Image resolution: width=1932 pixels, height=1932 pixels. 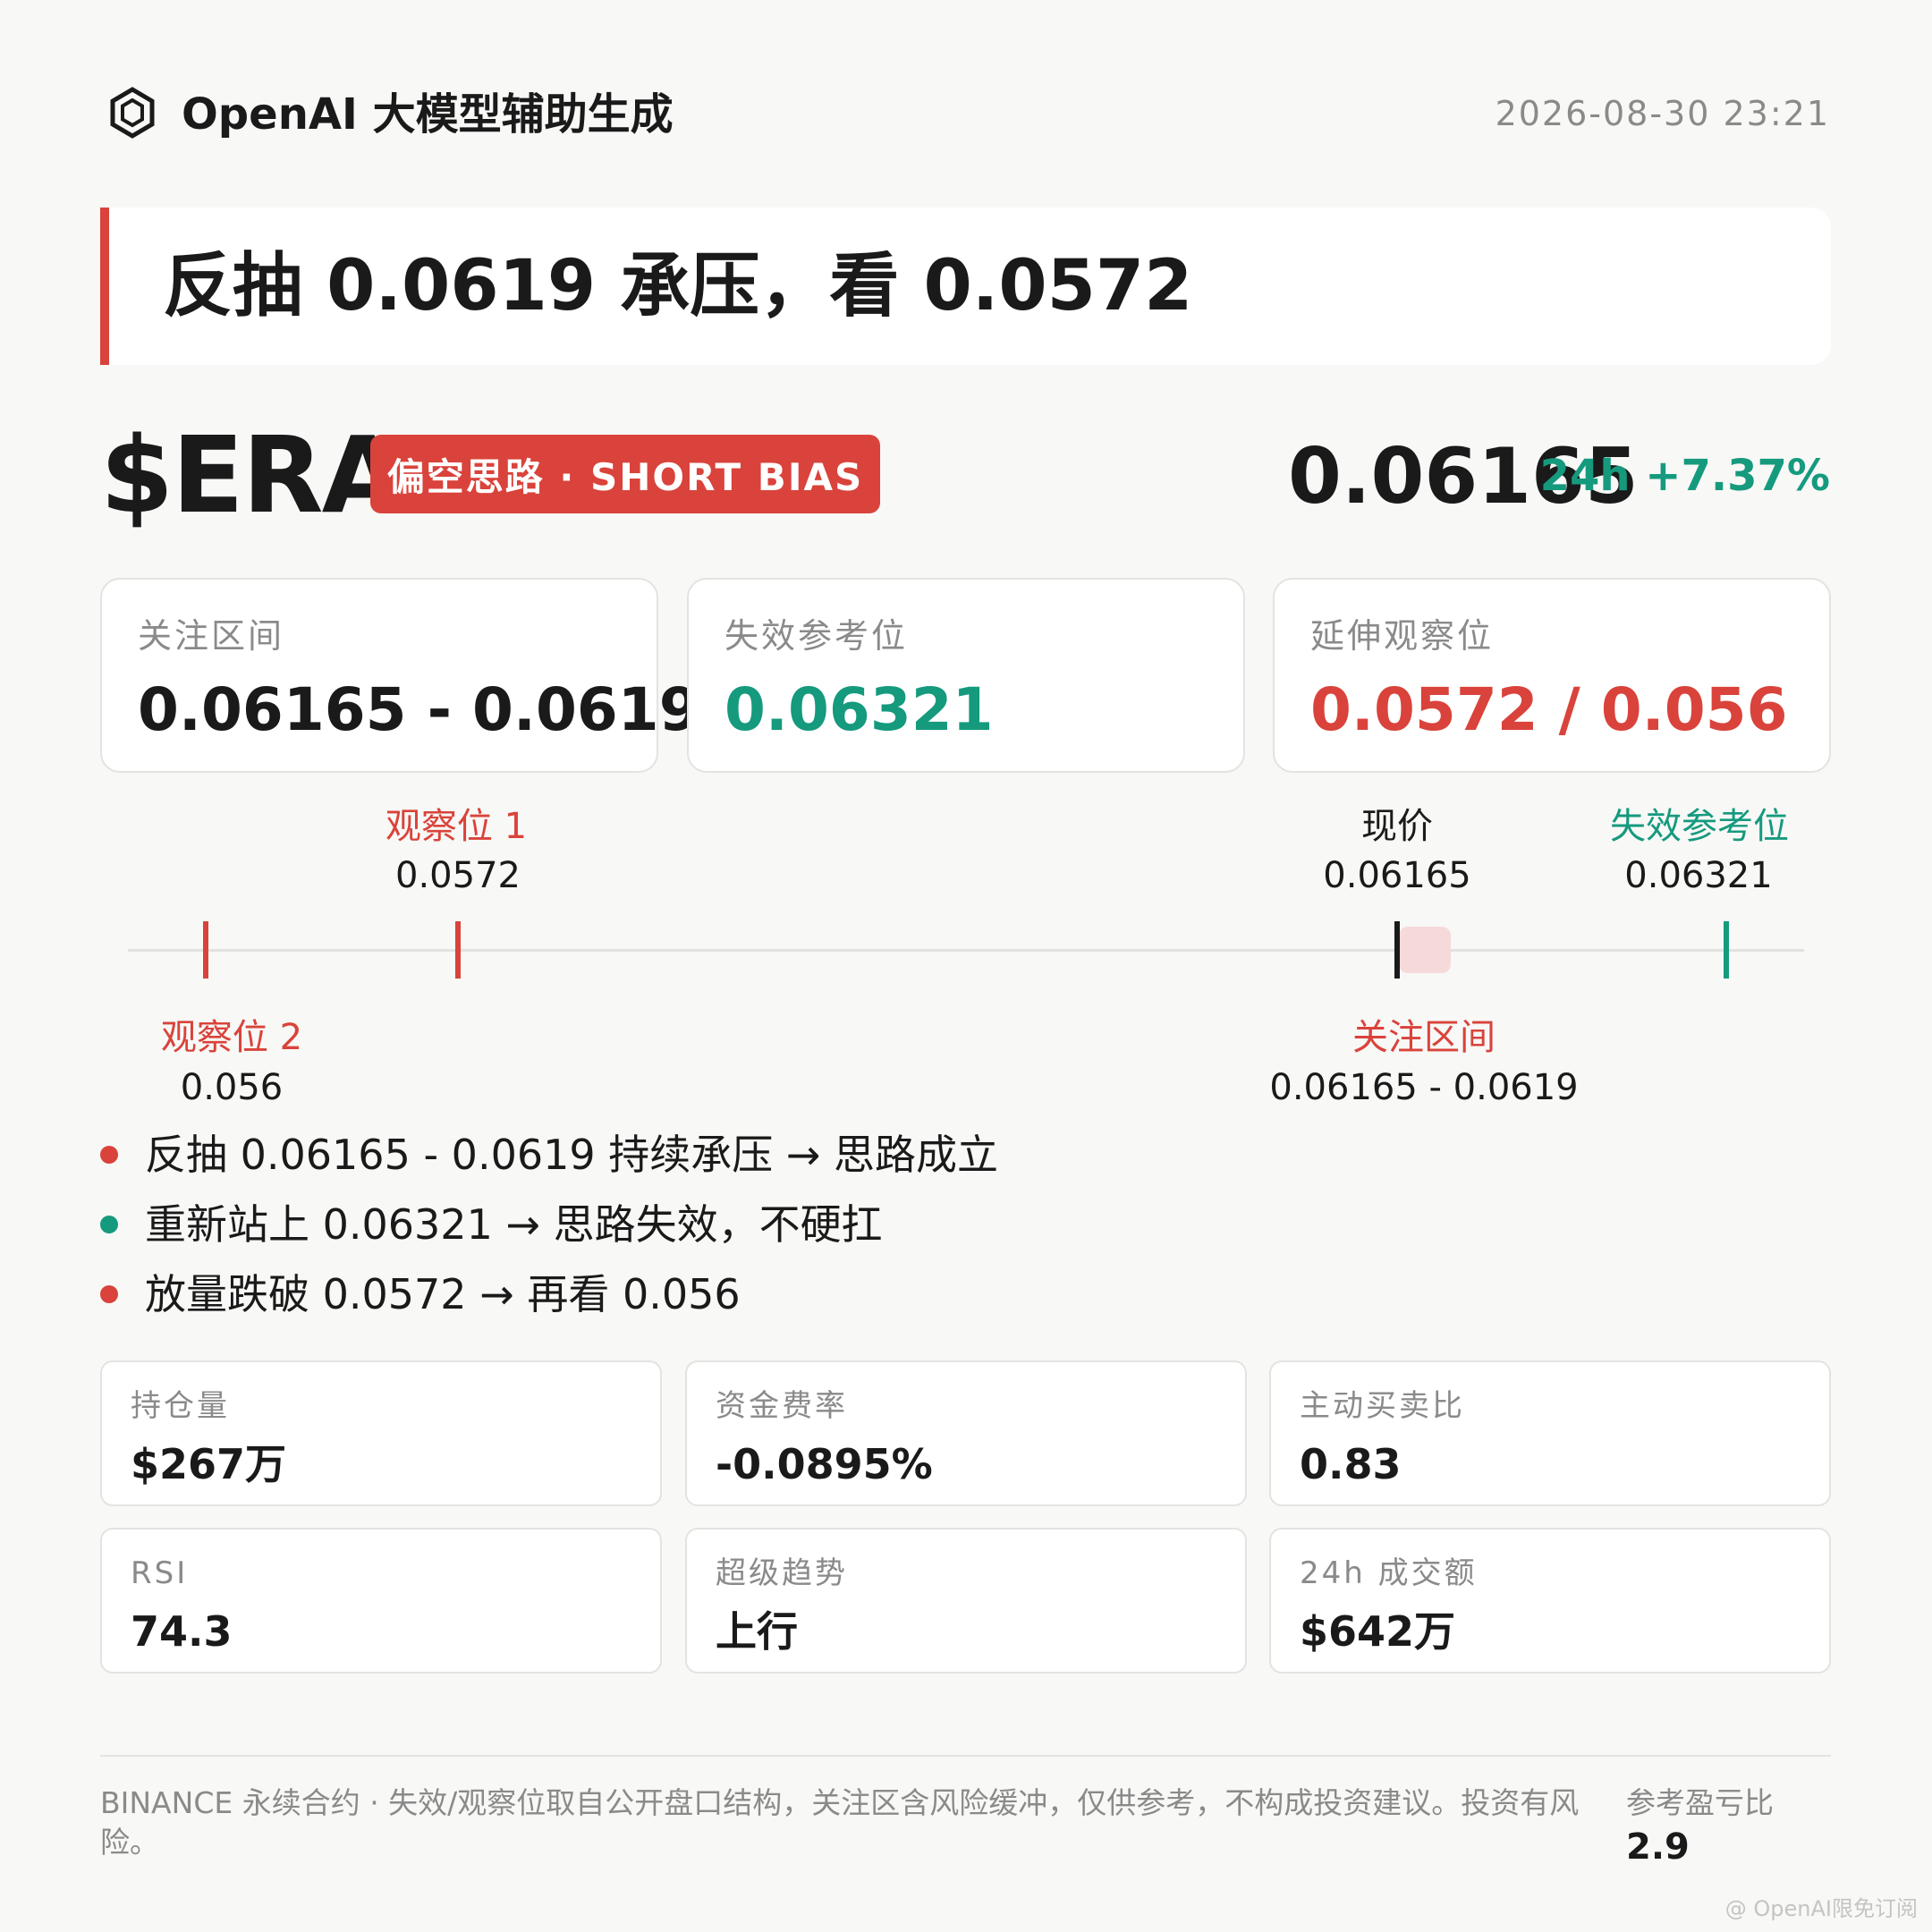 I want to click on level-card-invalidation: 失效参考位 0.06321, so click(x=966, y=675).